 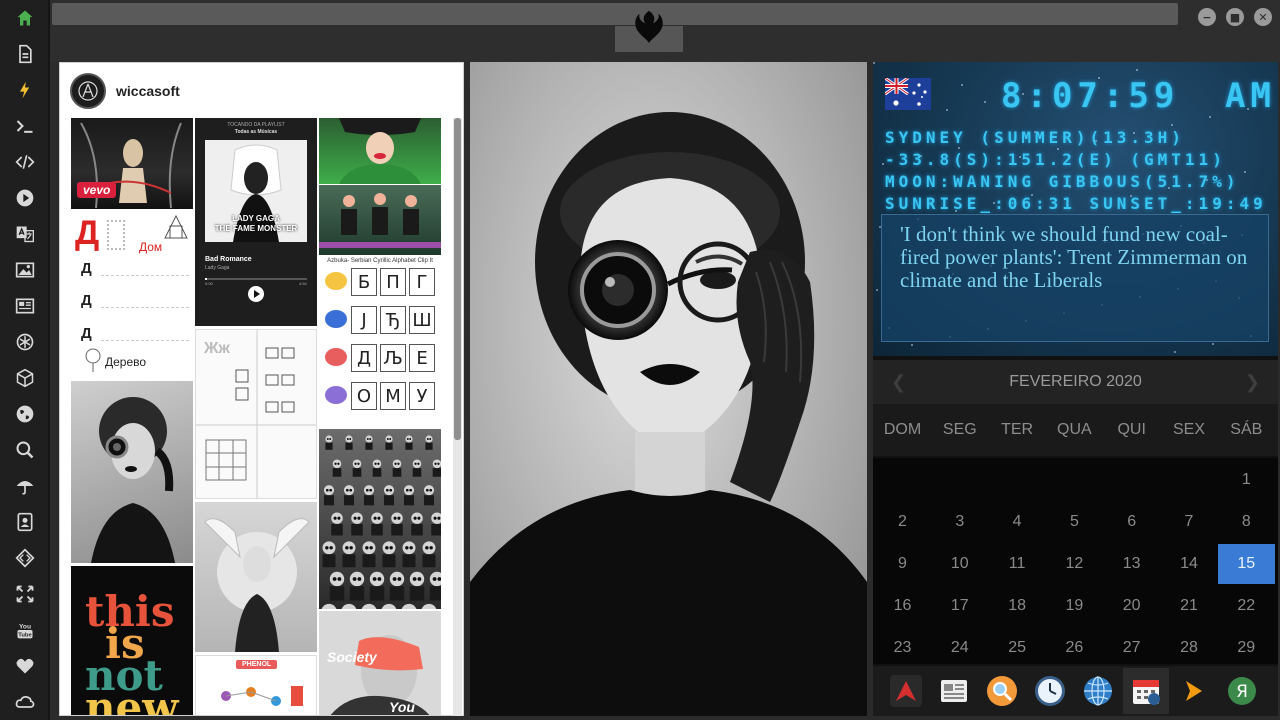 What do you see at coordinates (1074, 606) in the screenshot?
I see `calendar-day: 19` at bounding box center [1074, 606].